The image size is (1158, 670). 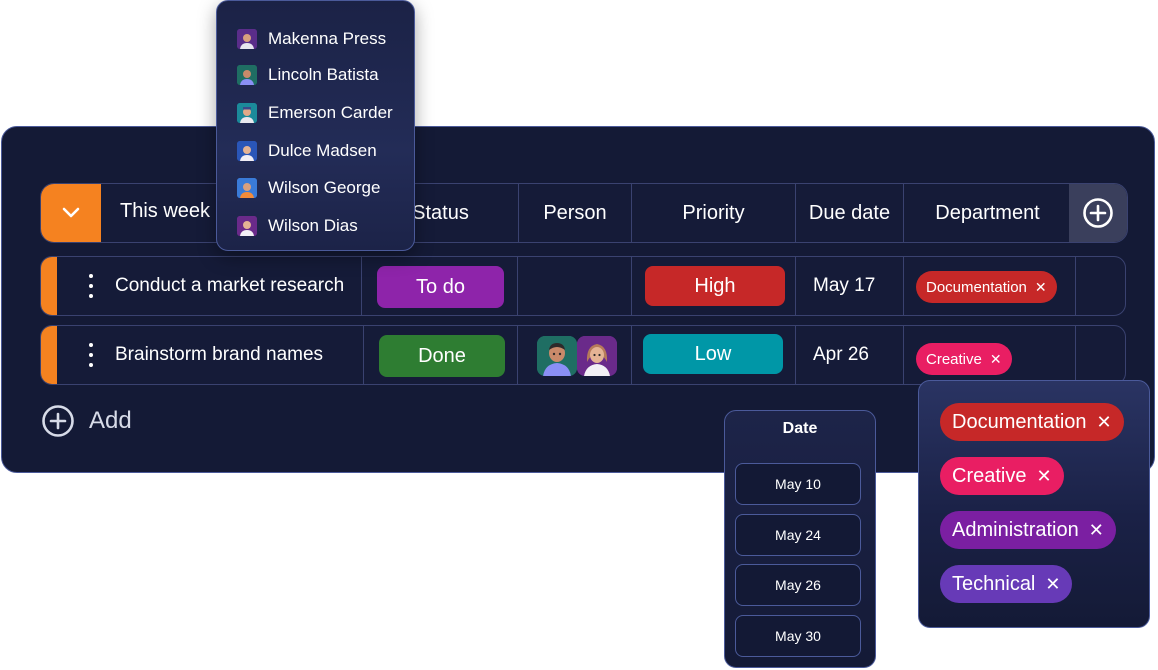 I want to click on priority-pill: Low, so click(x=713, y=354).